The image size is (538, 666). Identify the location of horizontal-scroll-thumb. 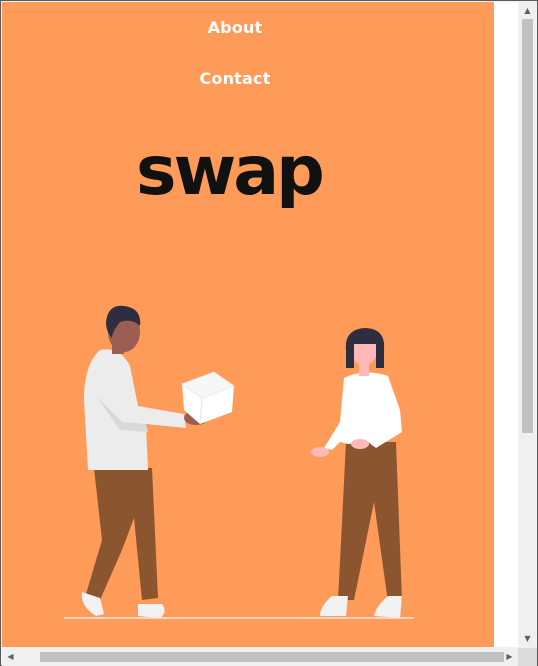
(272, 657).